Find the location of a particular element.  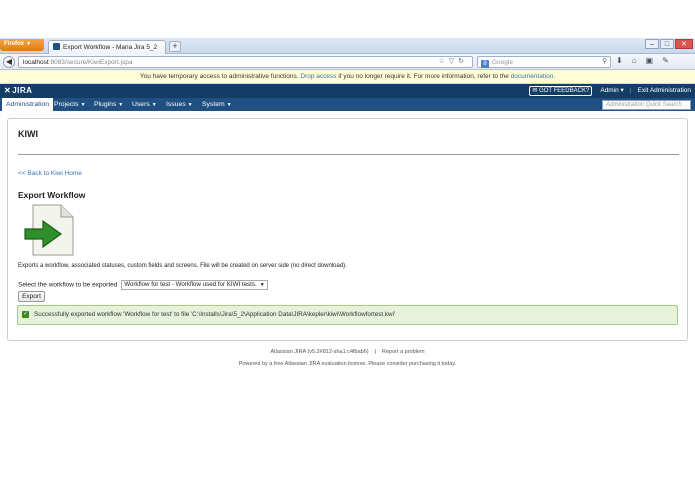

minimize-button: – is located at coordinates (652, 44).